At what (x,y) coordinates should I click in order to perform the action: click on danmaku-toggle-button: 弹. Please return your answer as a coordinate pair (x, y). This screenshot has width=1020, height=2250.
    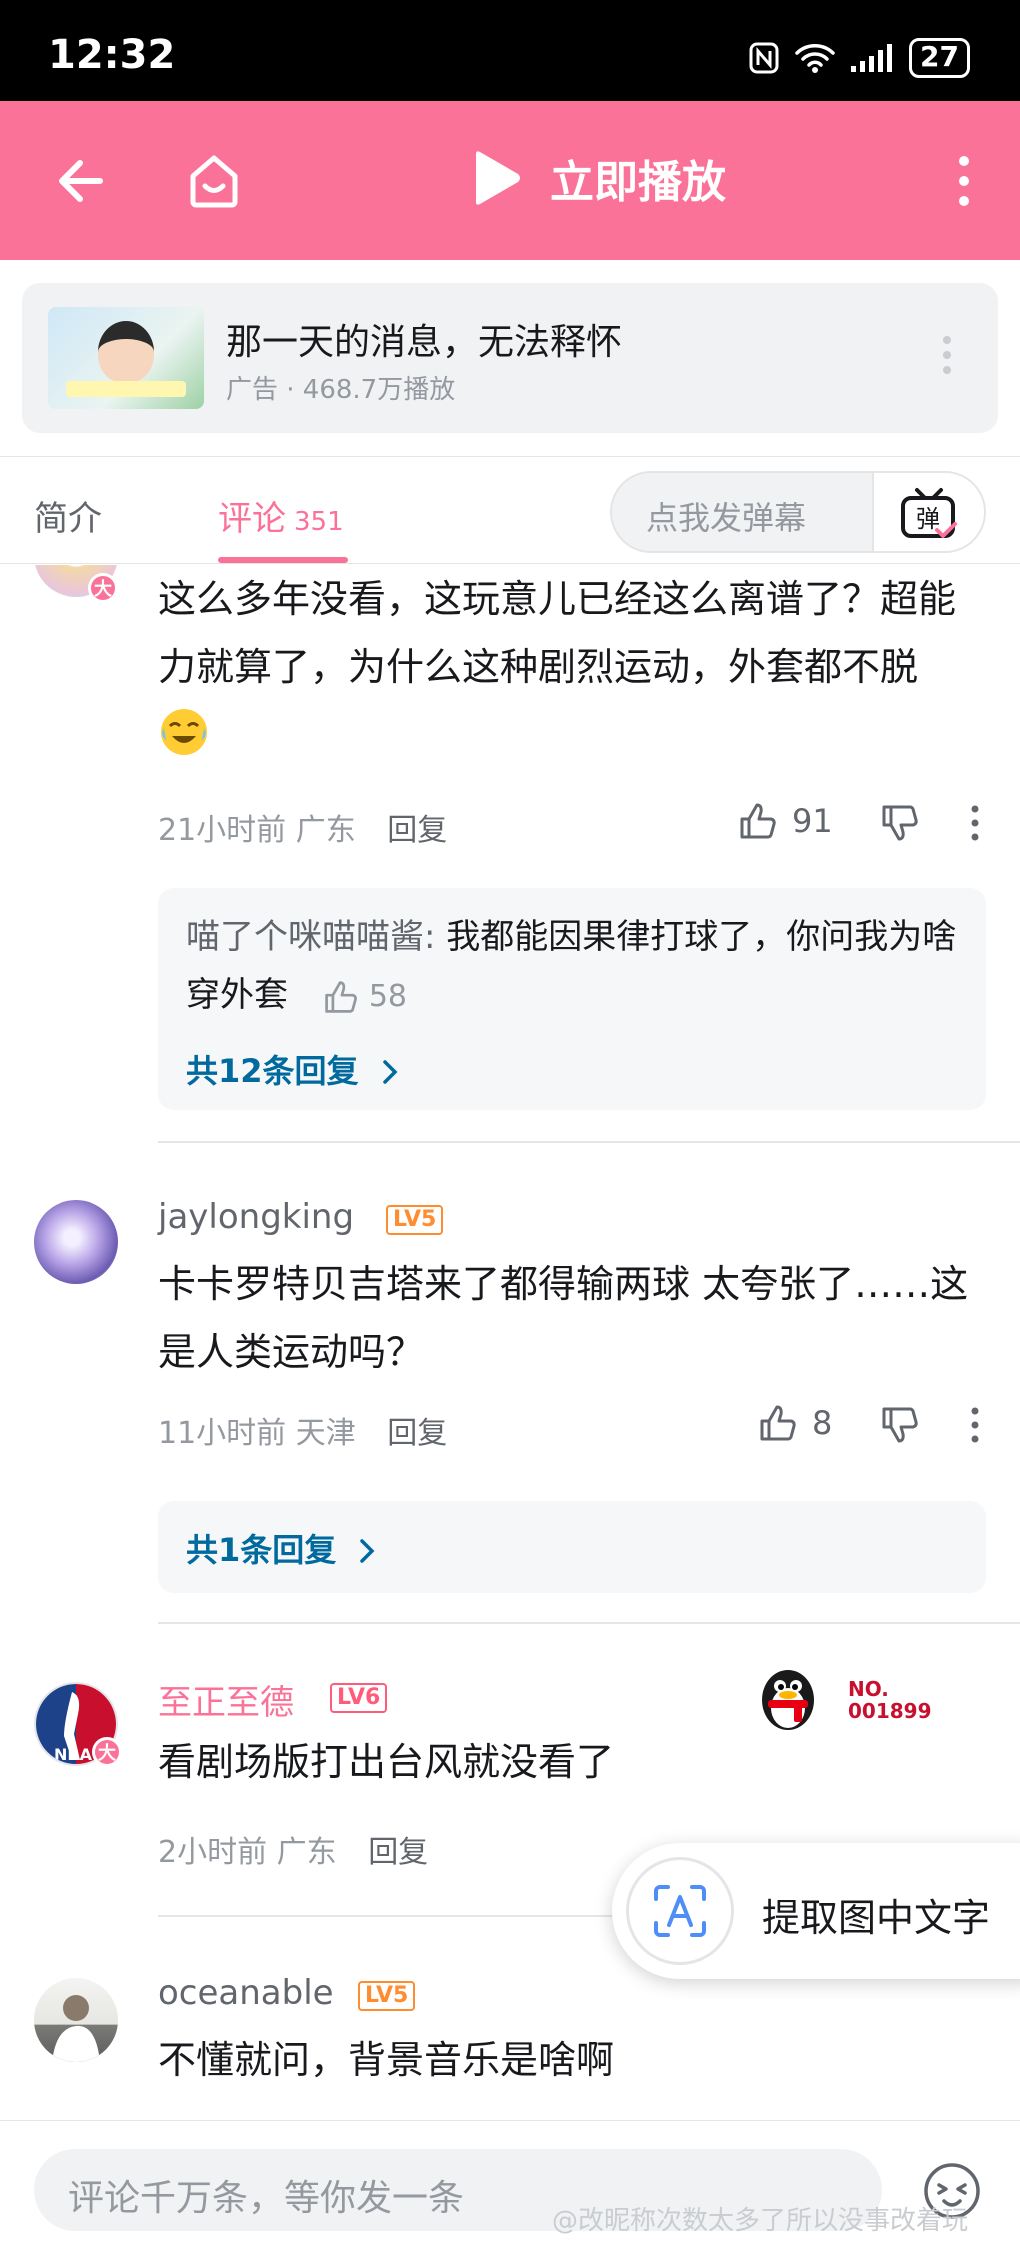
    Looking at the image, I should click on (928, 512).